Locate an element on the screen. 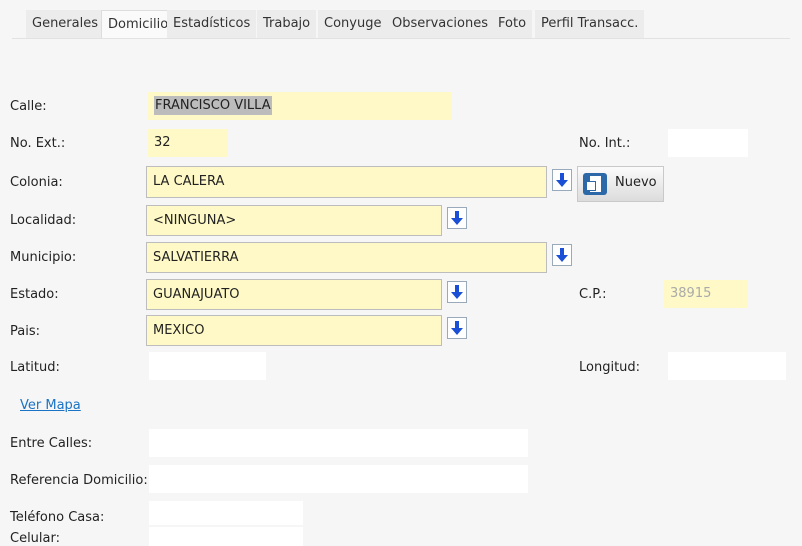 The height and width of the screenshot is (546, 802). municipio-label: Municipio: is located at coordinates (43, 257).